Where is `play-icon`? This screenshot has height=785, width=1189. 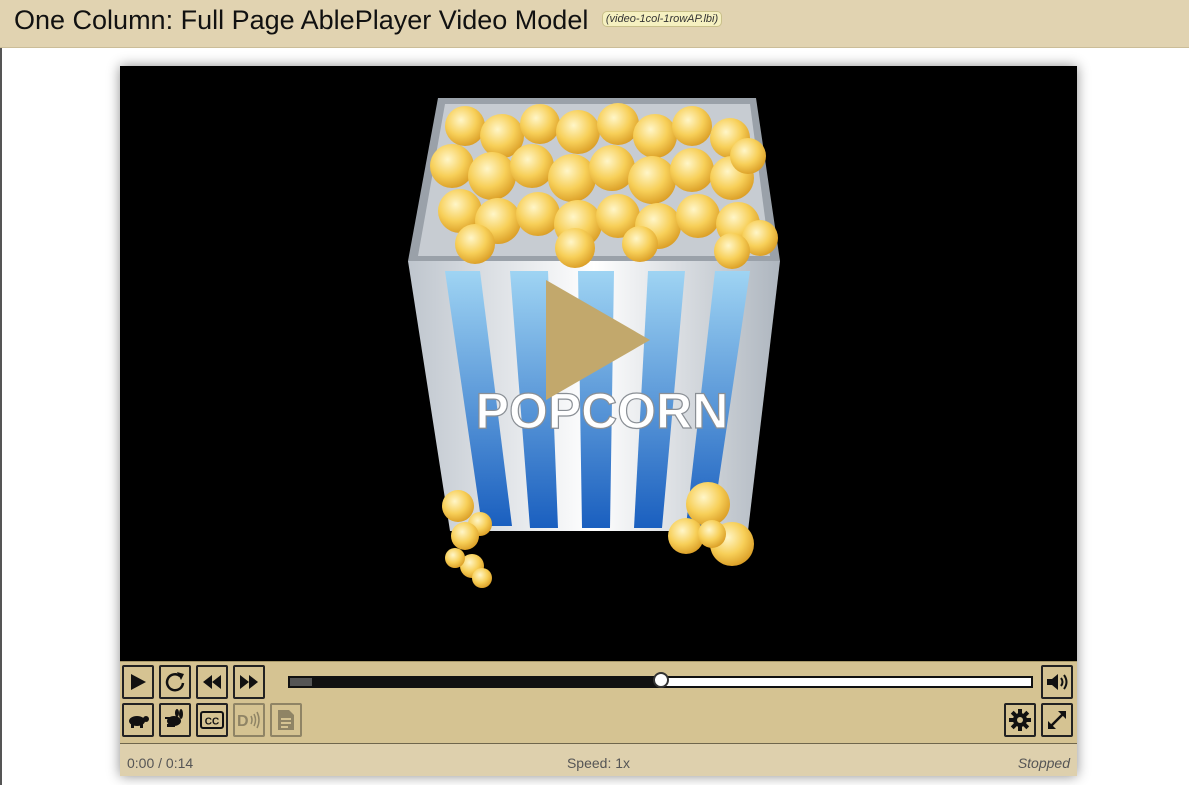
play-icon is located at coordinates (138, 682).